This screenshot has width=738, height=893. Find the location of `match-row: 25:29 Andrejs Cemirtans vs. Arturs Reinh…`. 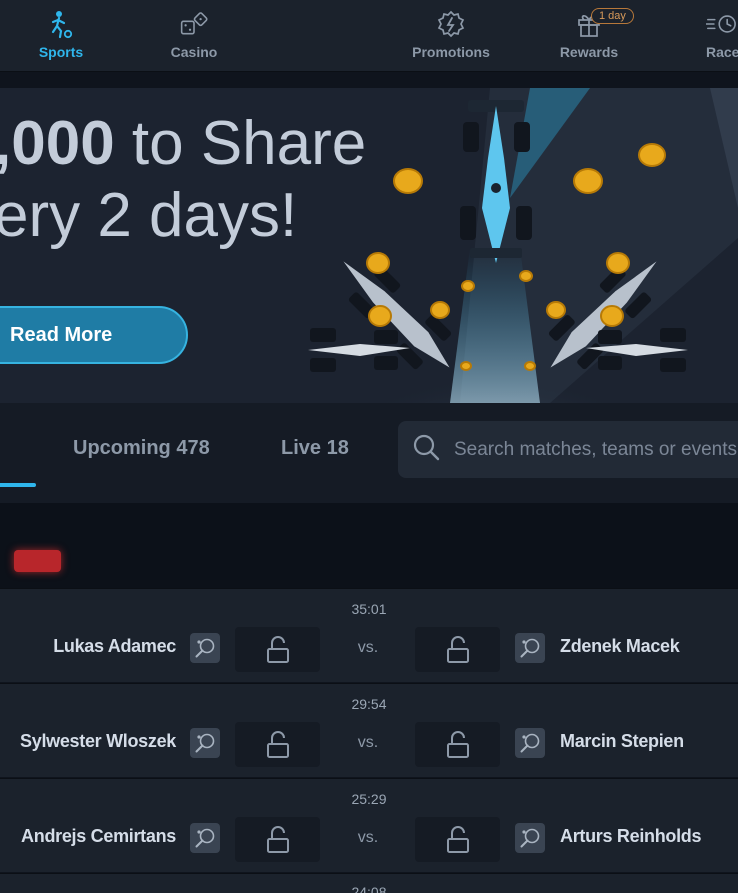

match-row: 25:29 Andrejs Cemirtans vs. Arturs Reinh… is located at coordinates (369, 825).